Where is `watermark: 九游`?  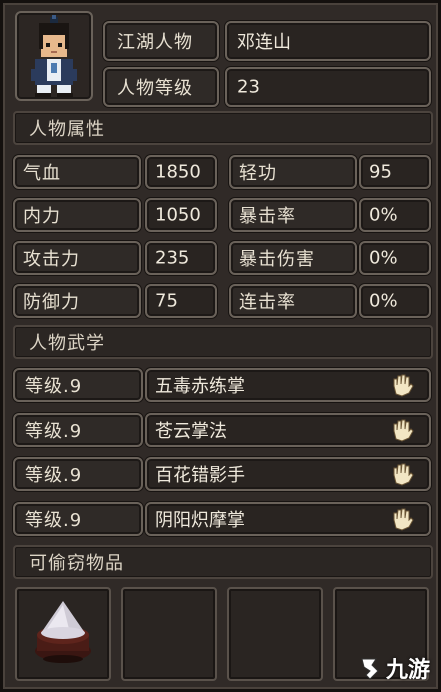 watermark: 九游 is located at coordinates (393, 668).